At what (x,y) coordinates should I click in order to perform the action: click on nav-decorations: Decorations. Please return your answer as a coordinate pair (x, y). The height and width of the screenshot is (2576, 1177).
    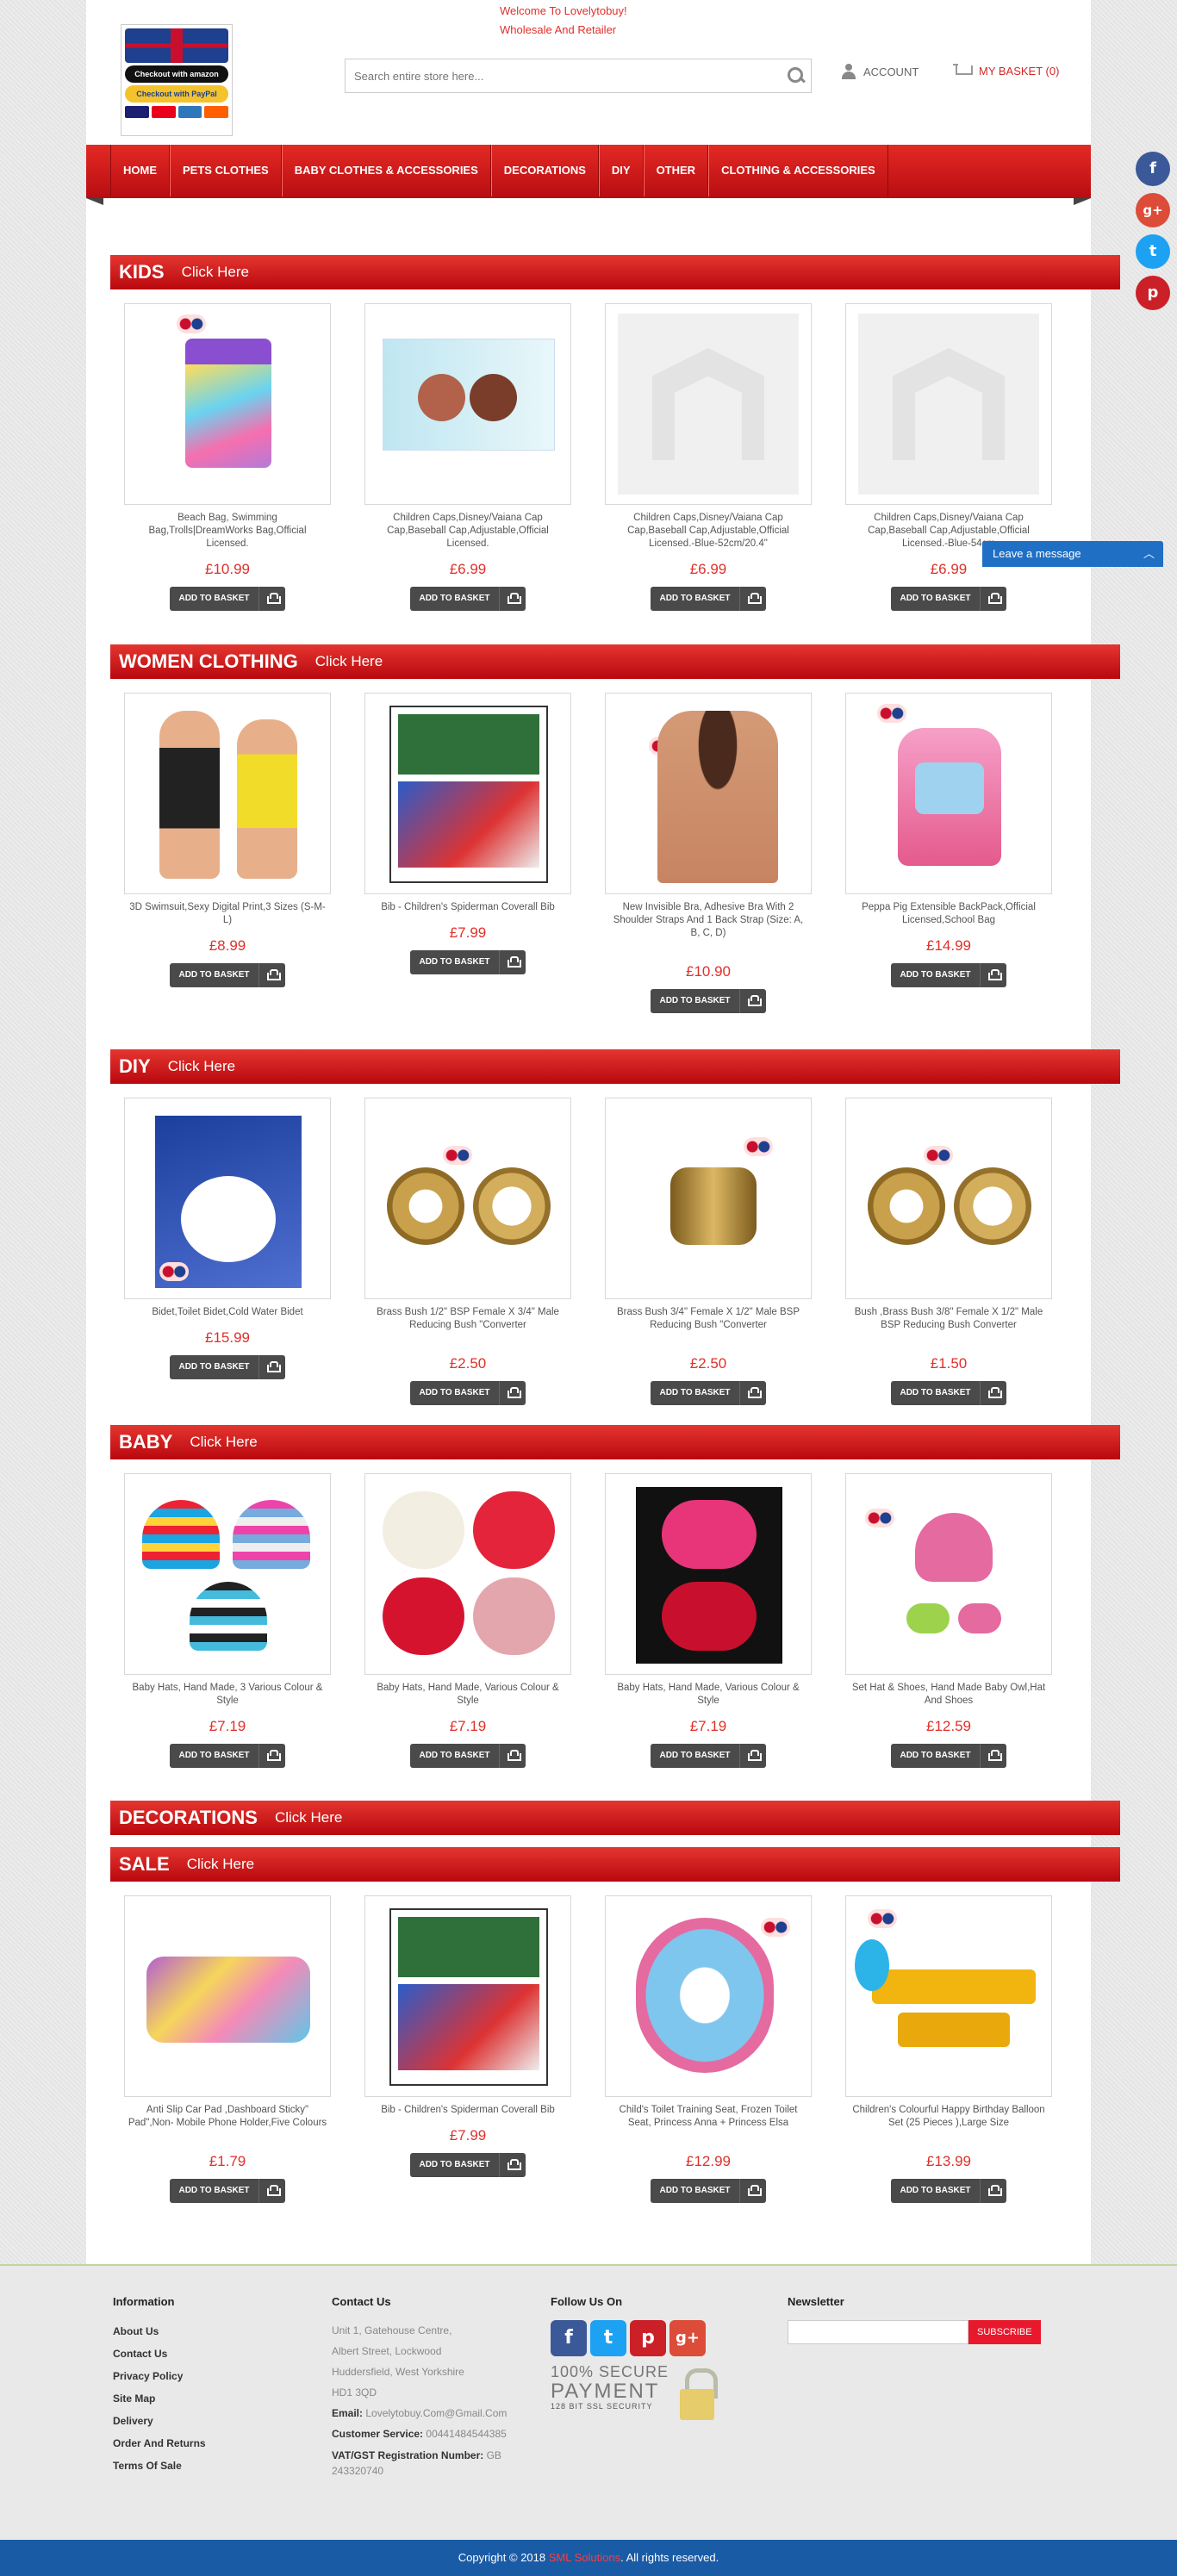
    Looking at the image, I should click on (544, 171).